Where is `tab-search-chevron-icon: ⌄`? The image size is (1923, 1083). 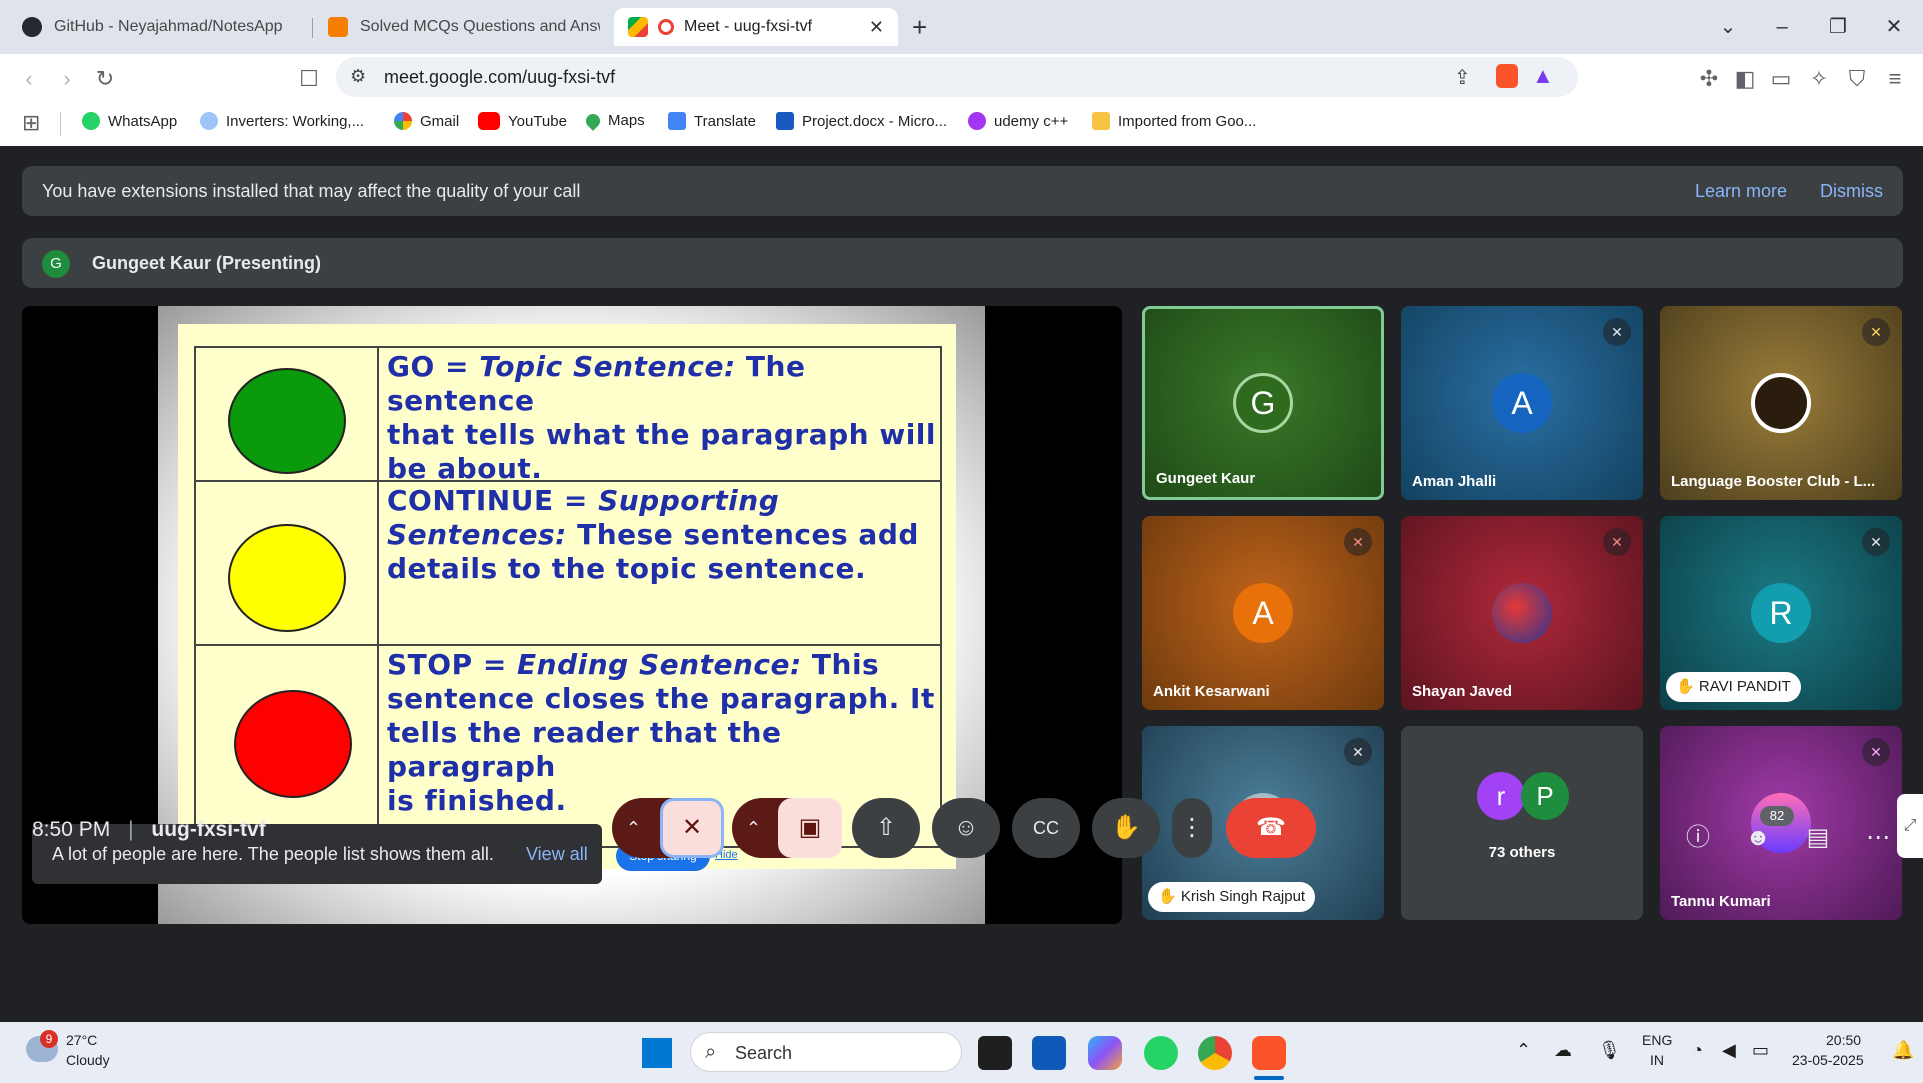
tab-search-chevron-icon: ⌄ is located at coordinates (1728, 27).